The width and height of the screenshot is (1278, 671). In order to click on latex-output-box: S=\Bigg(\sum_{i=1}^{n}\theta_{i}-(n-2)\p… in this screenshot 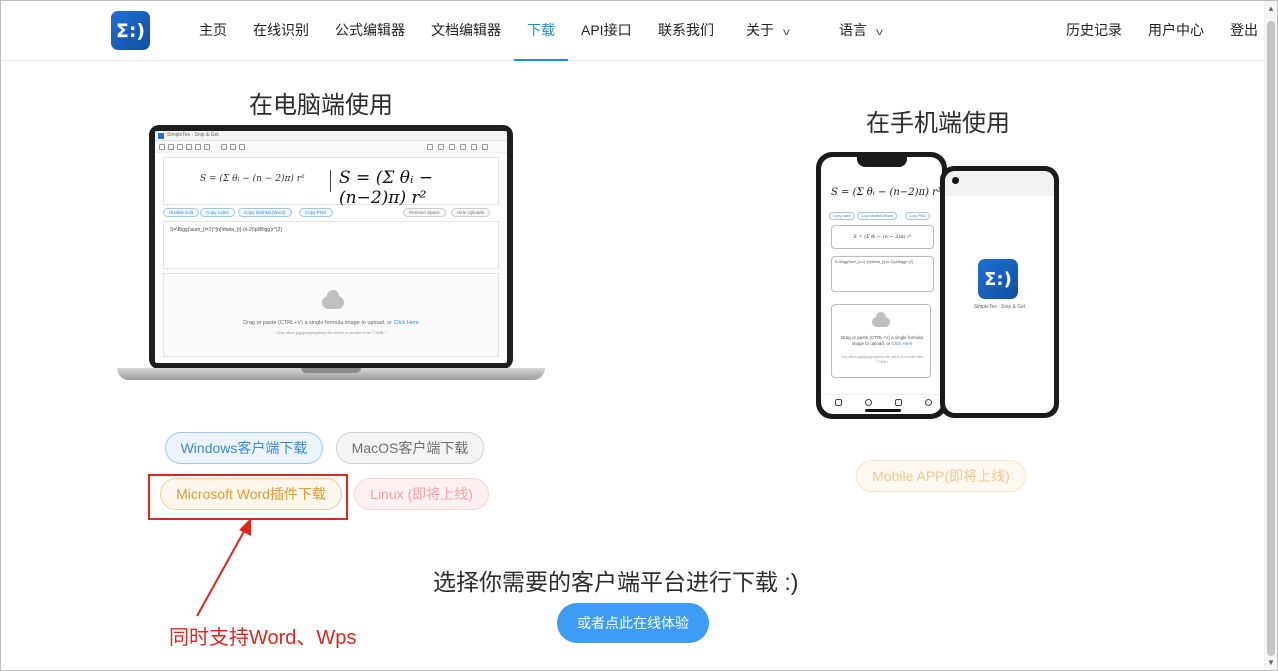, I will do `click(331, 245)`.